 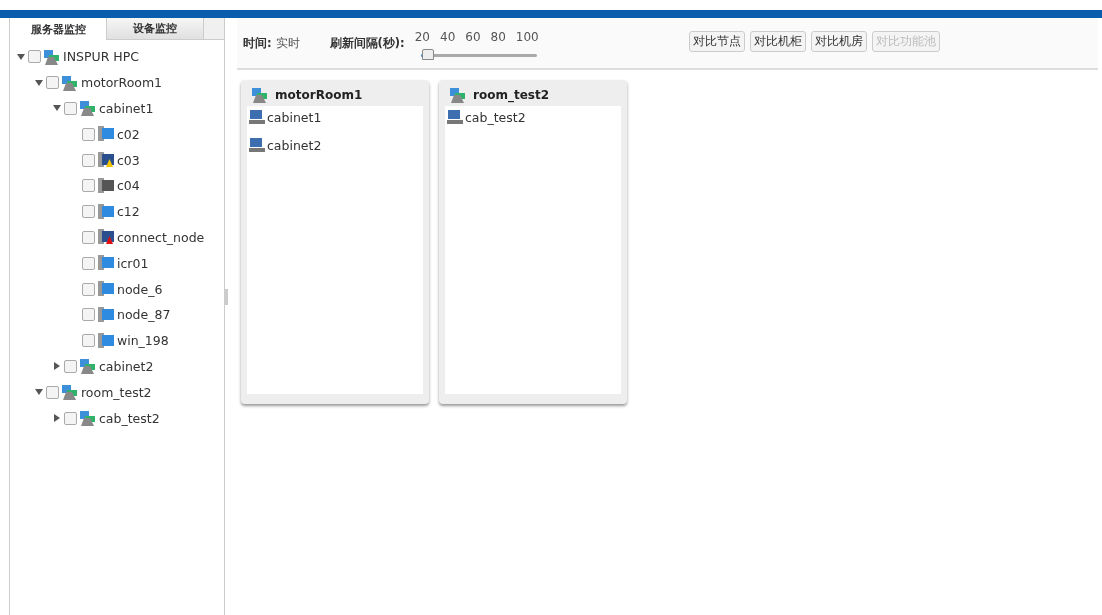 I want to click on cabinet-item: cabinet2, so click(x=294, y=145).